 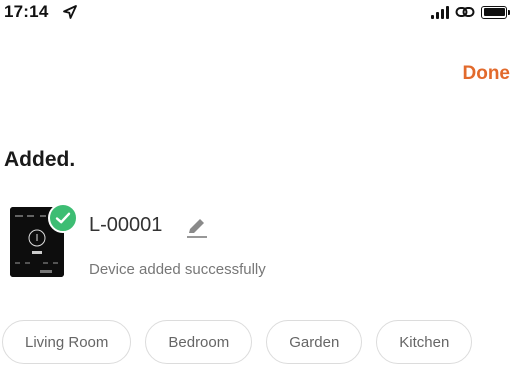 I want to click on room-chip-kitchen: Kitchen, so click(x=424, y=342).